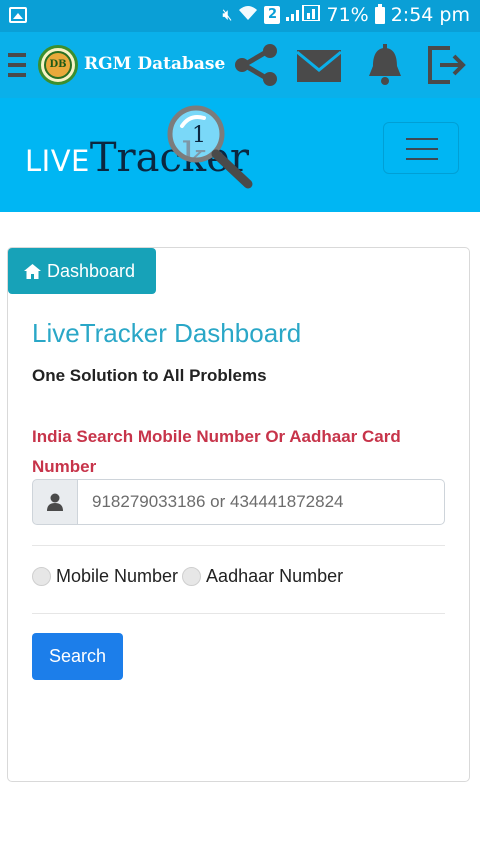 This screenshot has width=480, height=853. Describe the element at coordinates (385, 65) in the screenshot. I see `bell-icon` at that location.